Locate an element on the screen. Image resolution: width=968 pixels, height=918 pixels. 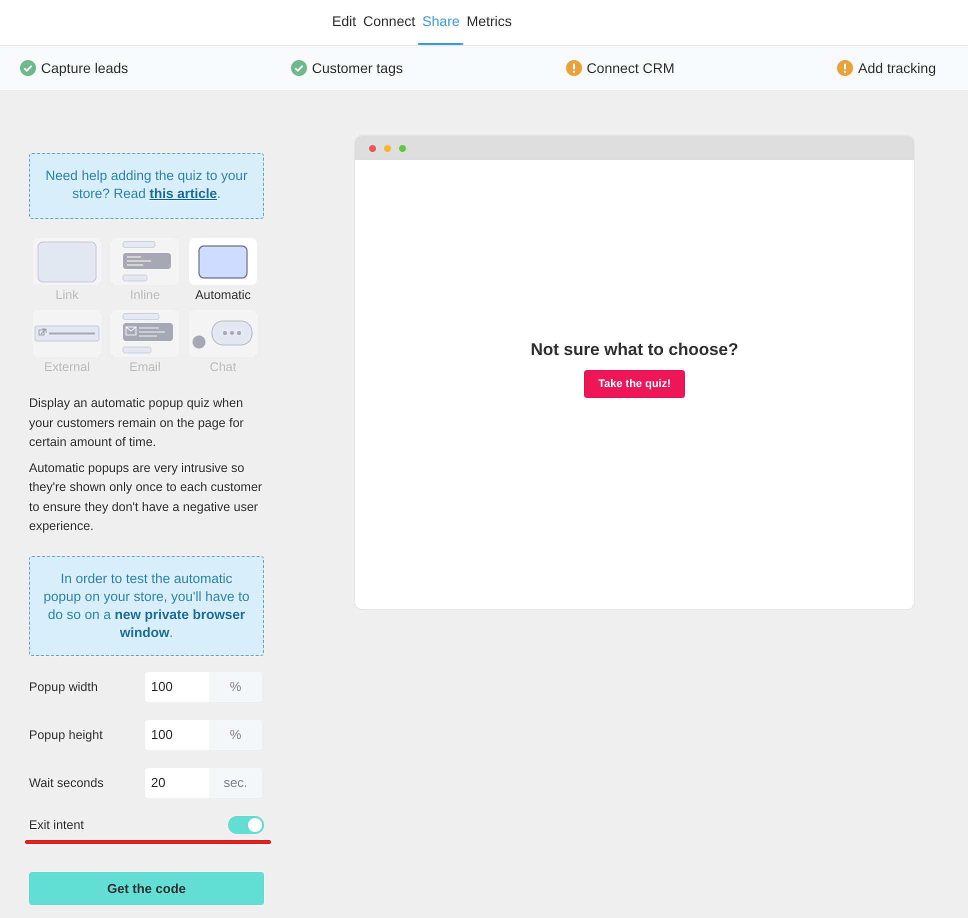
chat-bubble-icon is located at coordinates (223, 333).